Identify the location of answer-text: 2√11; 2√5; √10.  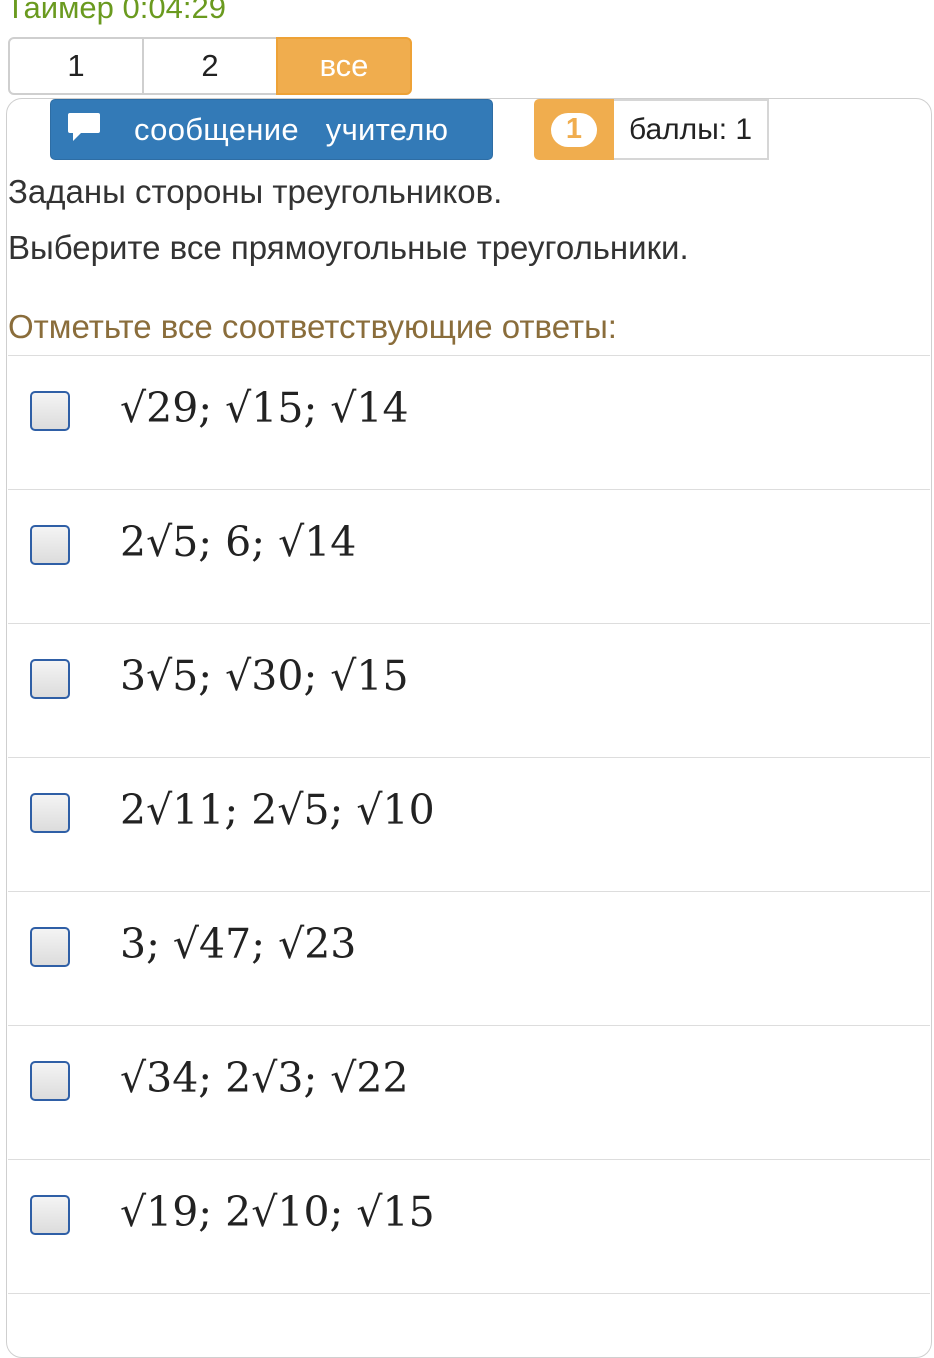
(277, 810).